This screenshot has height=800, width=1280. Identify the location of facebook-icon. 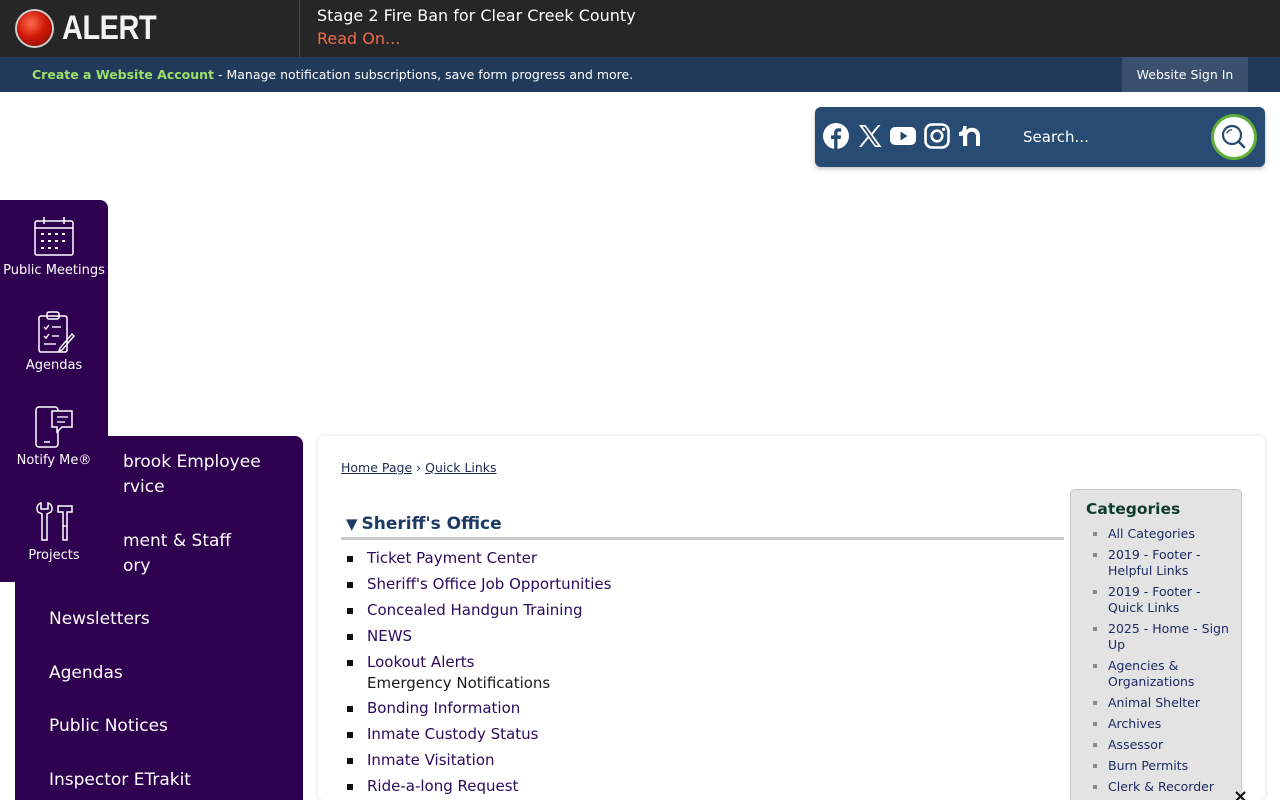
(836, 136).